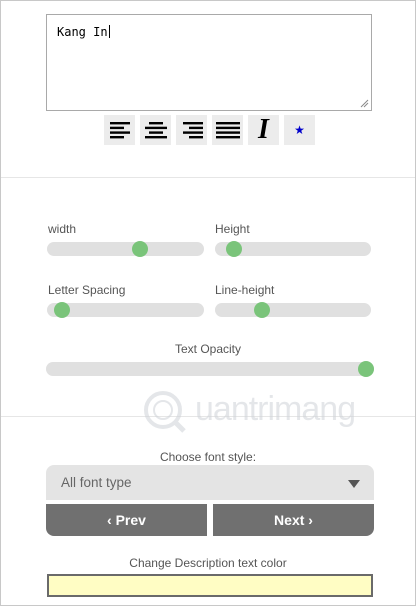 This screenshot has height=606, width=416. Describe the element at coordinates (96, 482) in the screenshot. I see `font-type-selected: All font type` at that location.